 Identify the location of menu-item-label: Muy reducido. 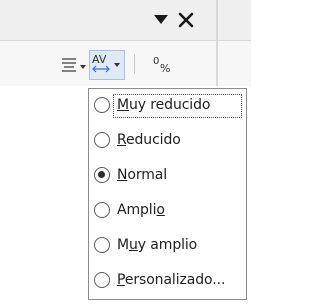
(164, 105).